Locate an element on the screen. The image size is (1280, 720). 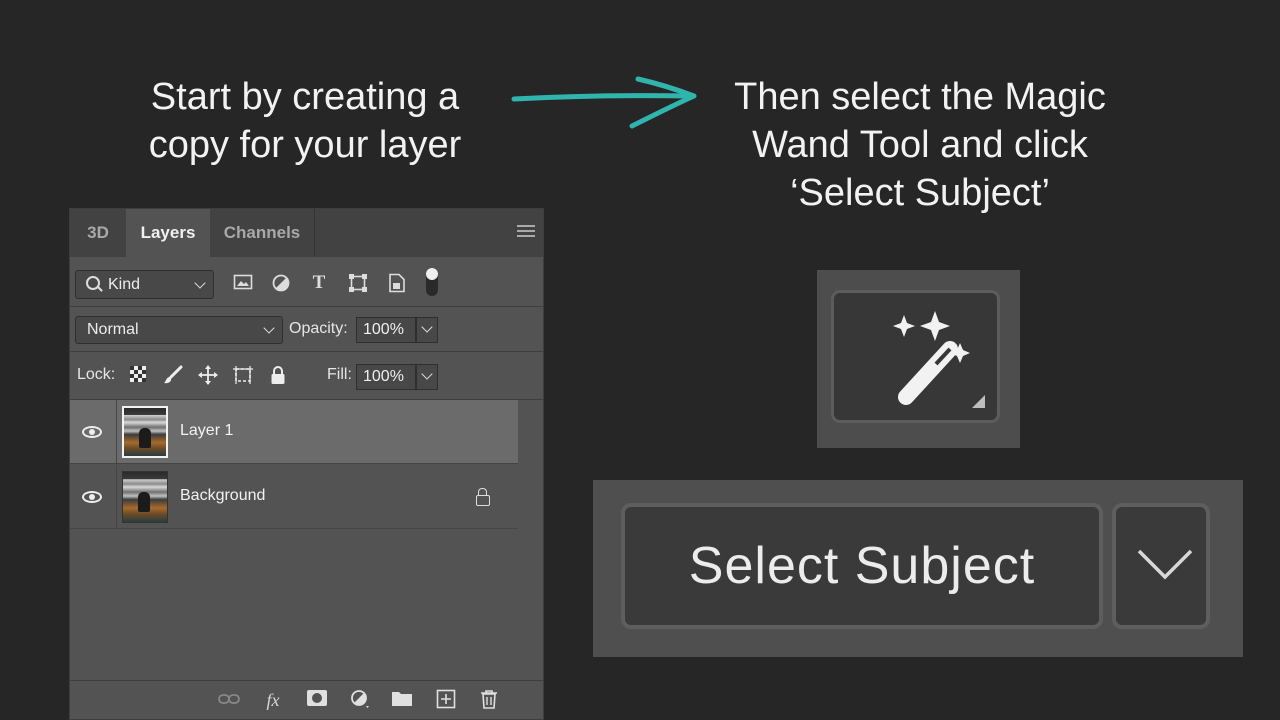
right-caption-line-3: ‘Select Subject’ is located at coordinates (920, 193).